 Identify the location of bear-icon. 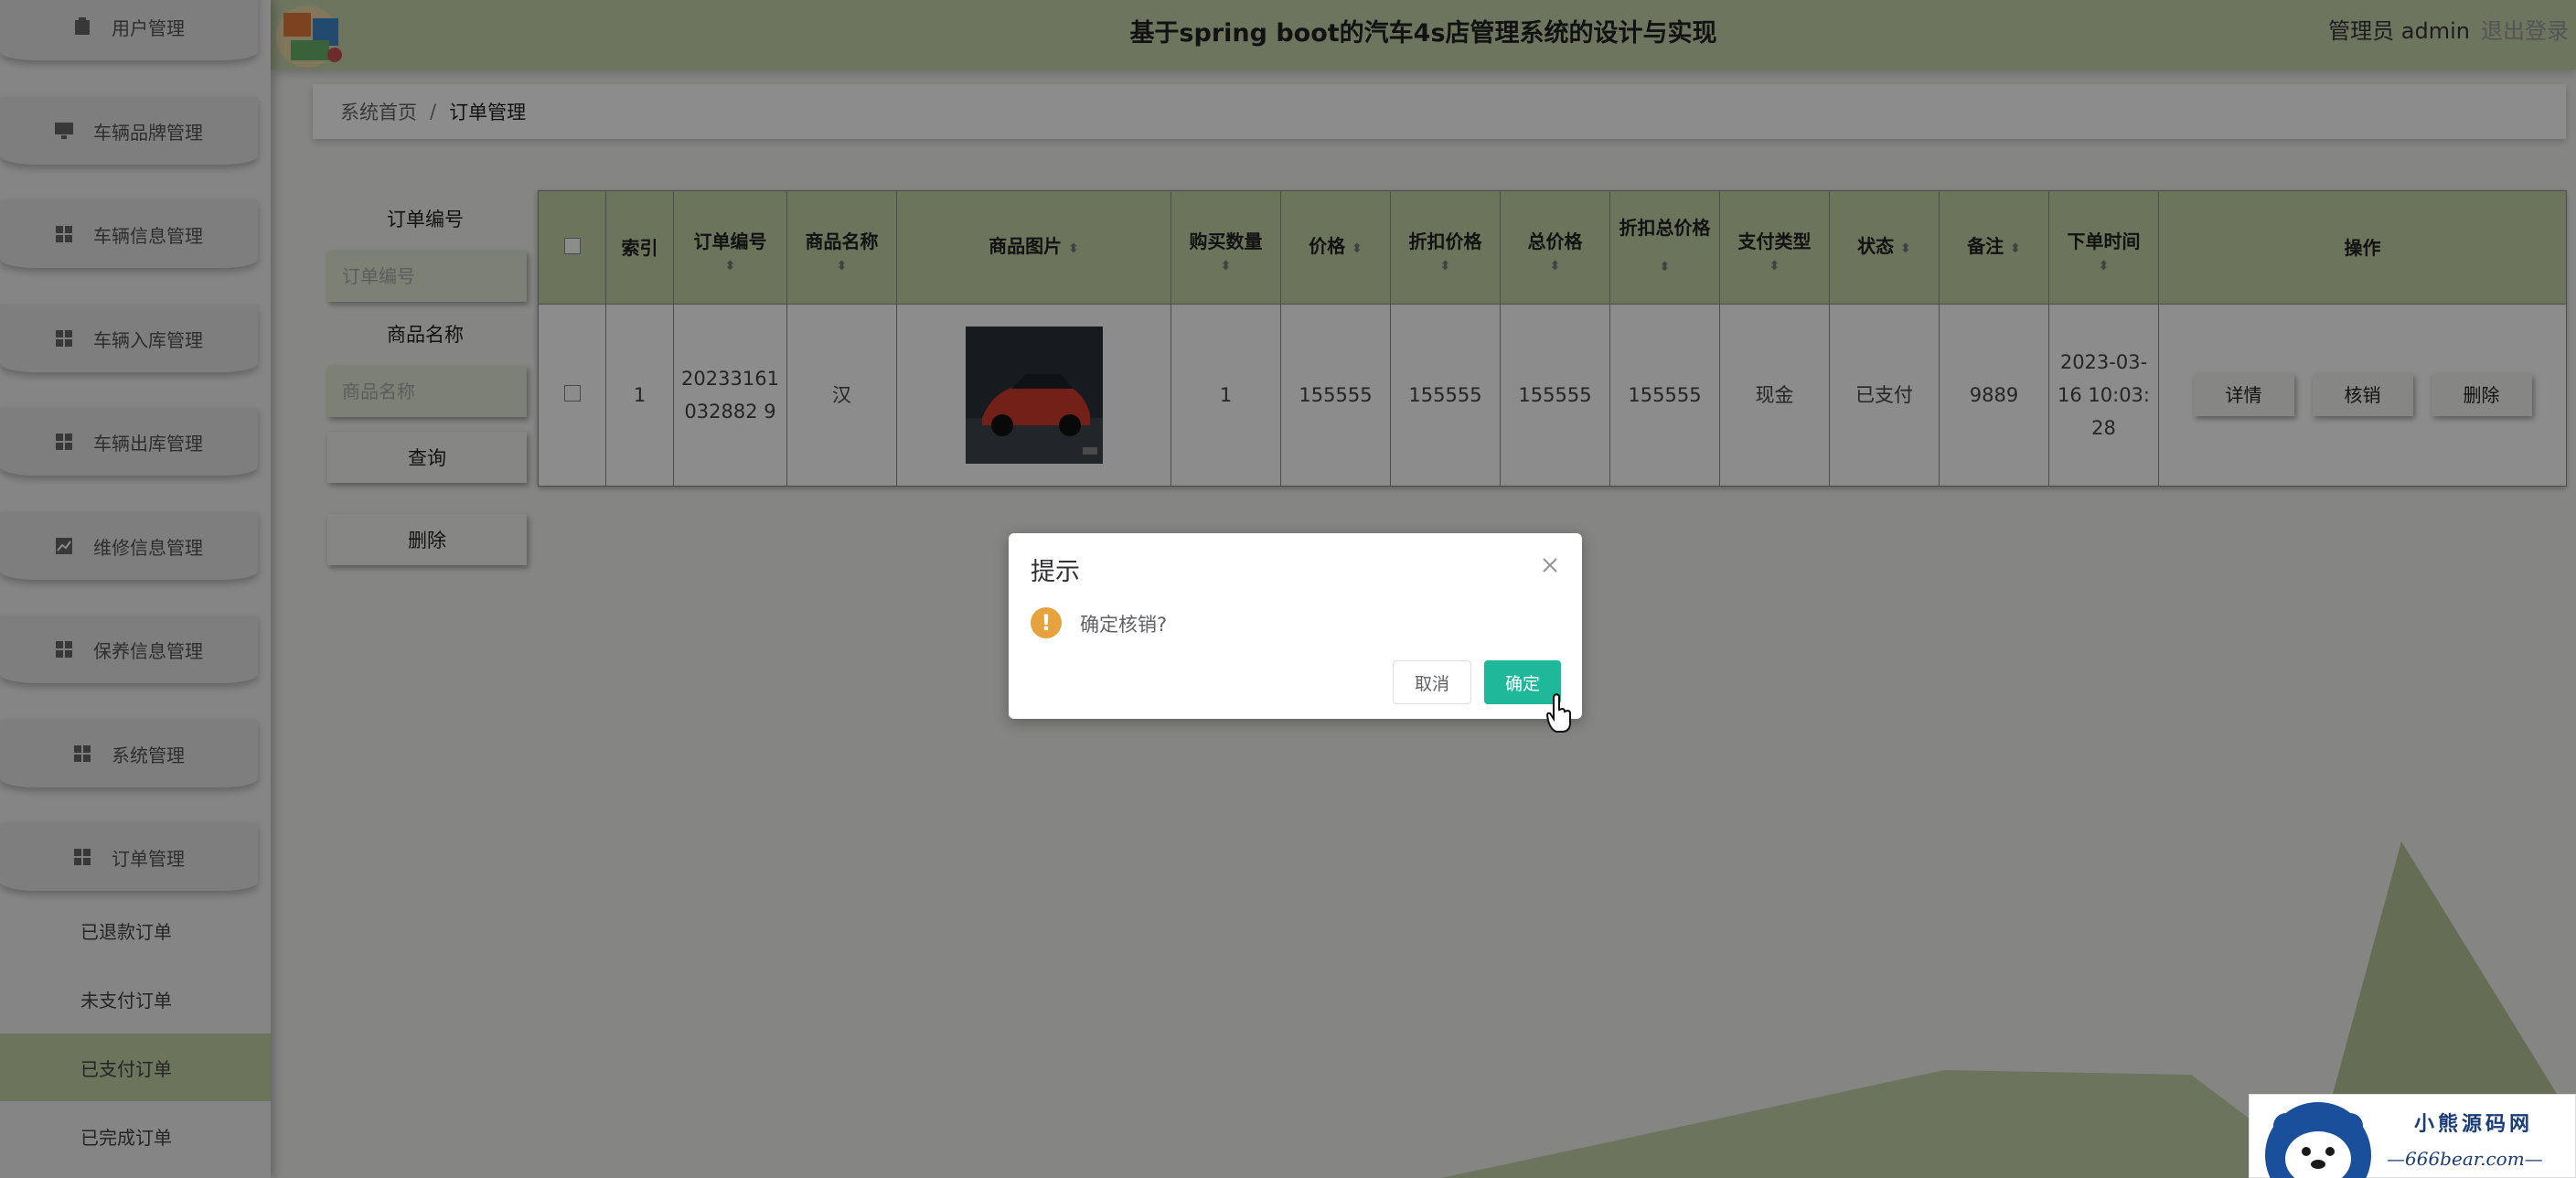
(2318, 1140).